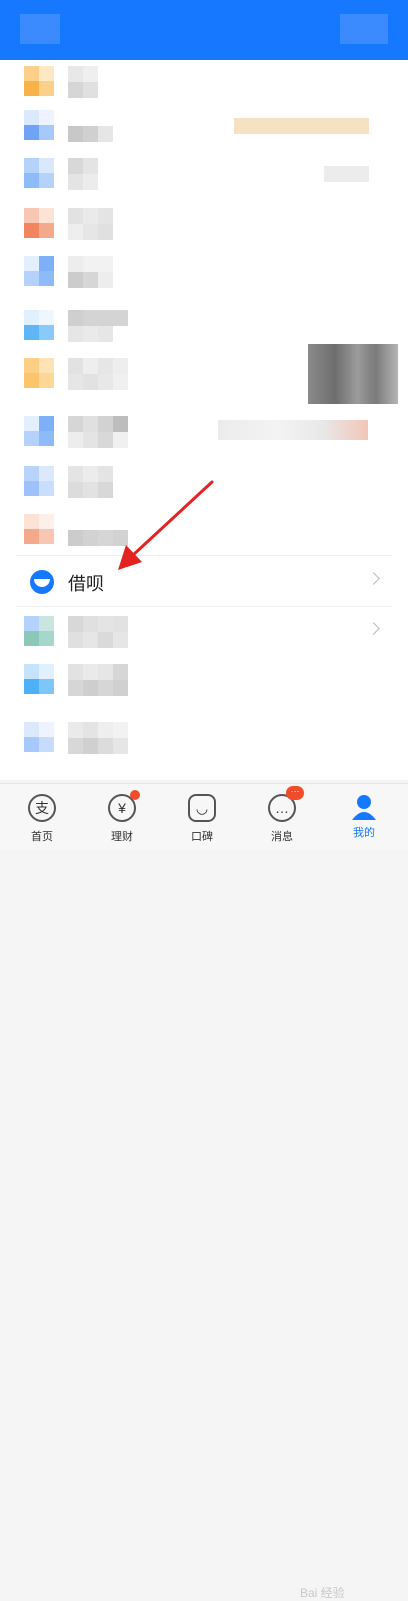  Describe the element at coordinates (364, 807) in the screenshot. I see `person-icon` at that location.